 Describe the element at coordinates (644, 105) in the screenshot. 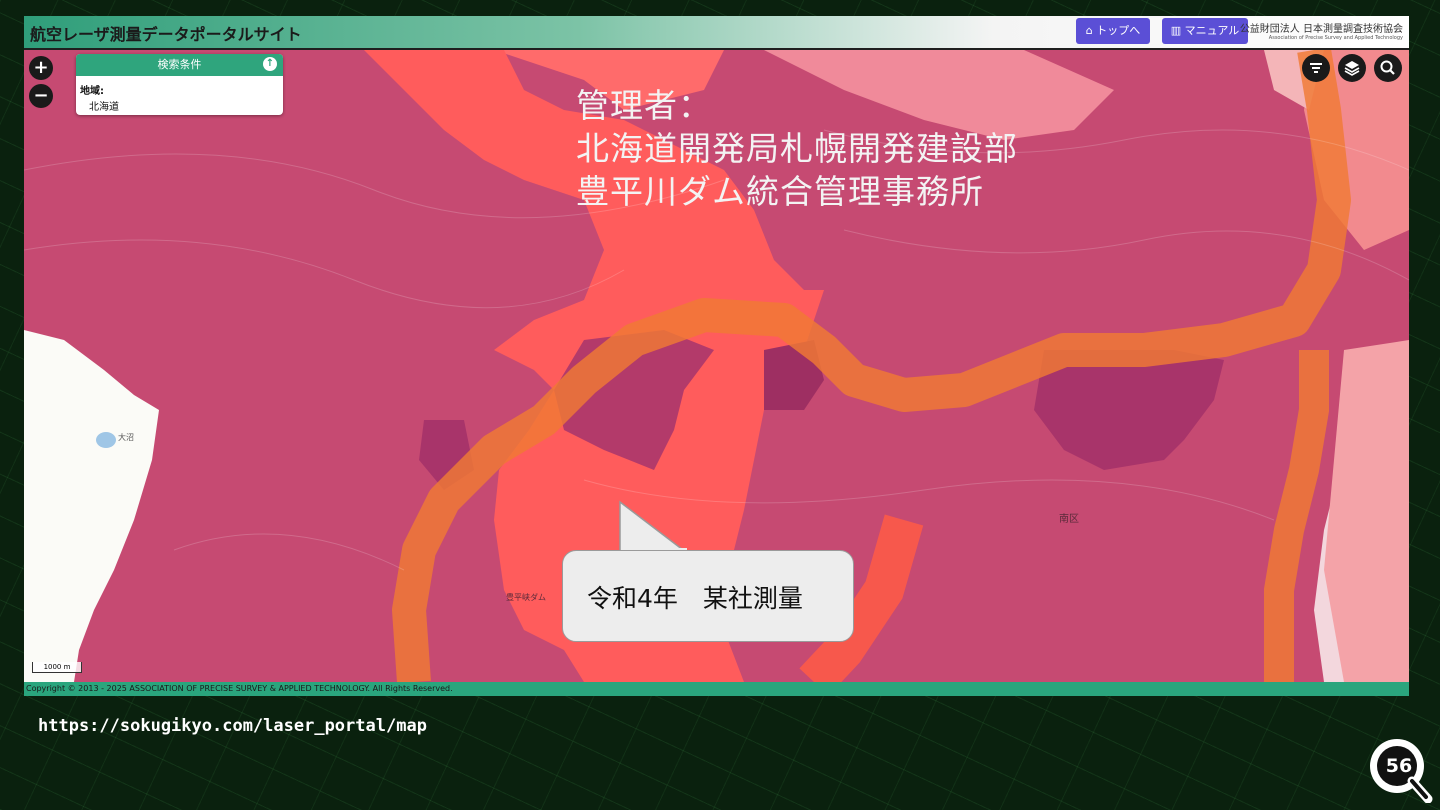

I see `manager-line-1: 管理者：` at that location.